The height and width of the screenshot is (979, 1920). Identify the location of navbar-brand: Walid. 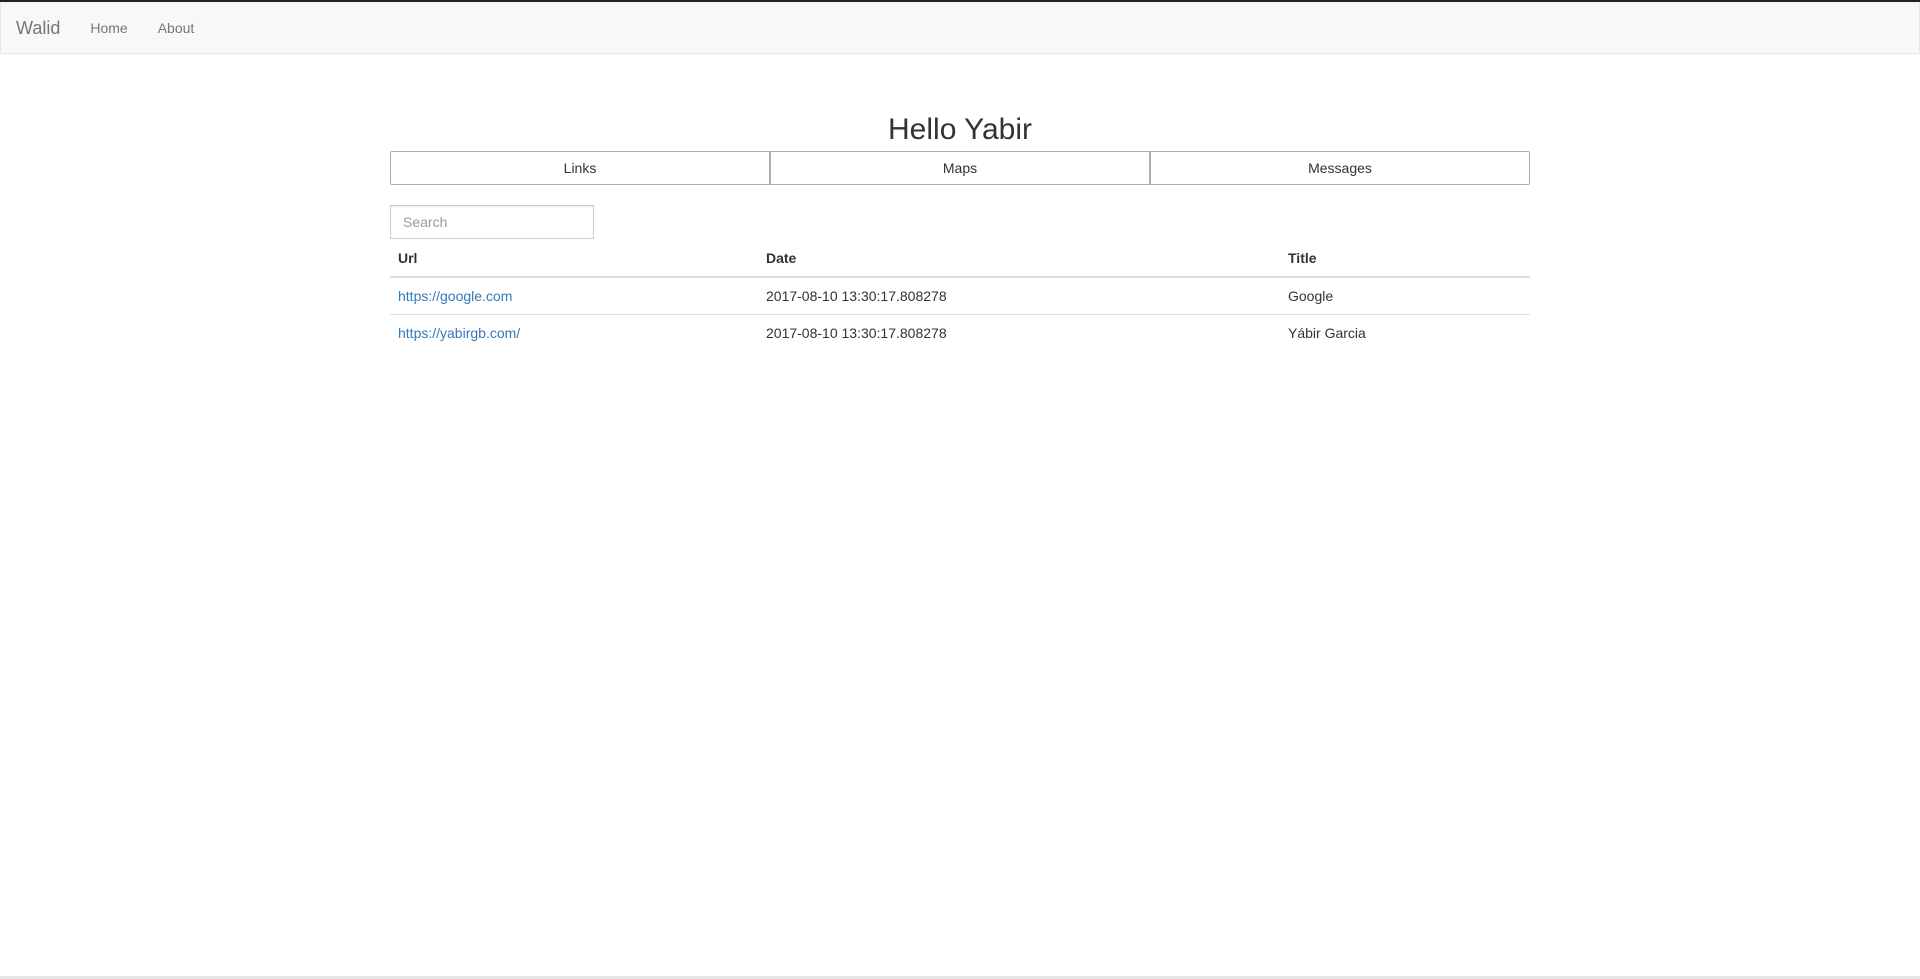
(38, 28).